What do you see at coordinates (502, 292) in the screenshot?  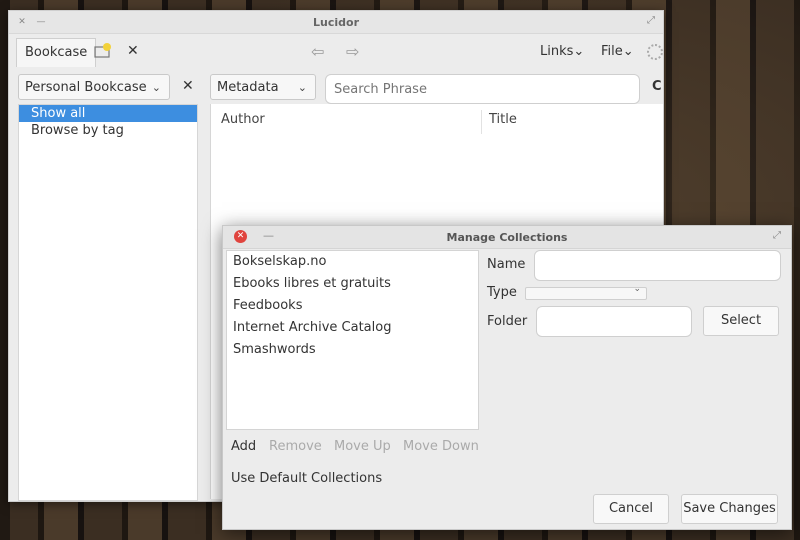 I see `type-label: Type` at bounding box center [502, 292].